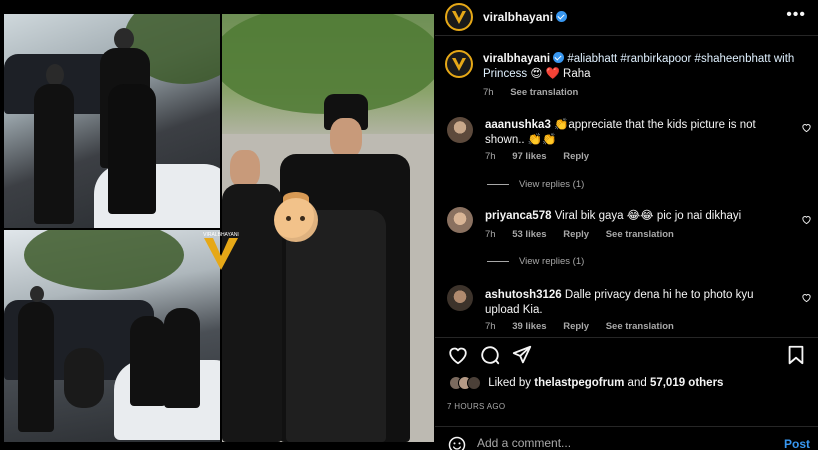  I want to click on comment-meta: 7h 53 likes Reply See translation, so click(586, 234).